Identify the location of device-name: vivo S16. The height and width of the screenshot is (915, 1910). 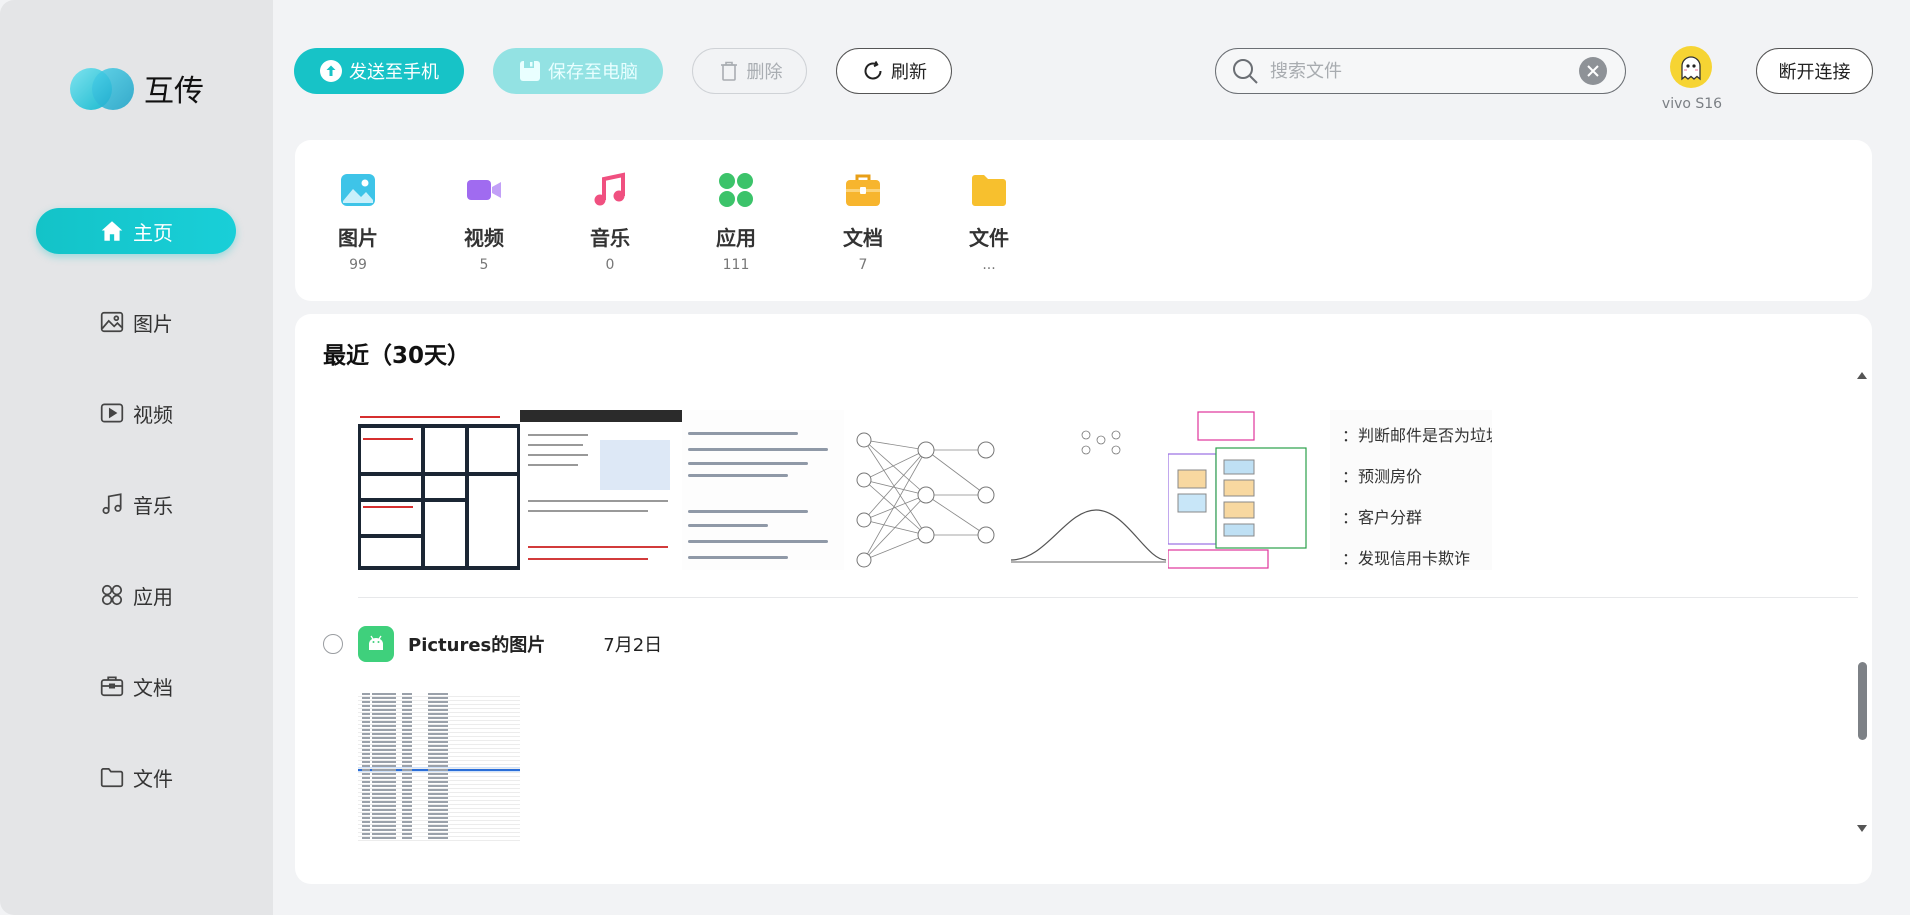
(1692, 104).